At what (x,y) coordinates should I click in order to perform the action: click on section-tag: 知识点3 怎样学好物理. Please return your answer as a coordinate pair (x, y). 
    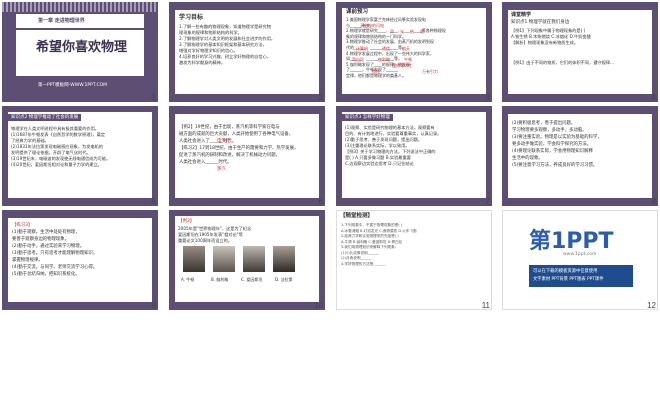
    Looking at the image, I should click on (367, 117).